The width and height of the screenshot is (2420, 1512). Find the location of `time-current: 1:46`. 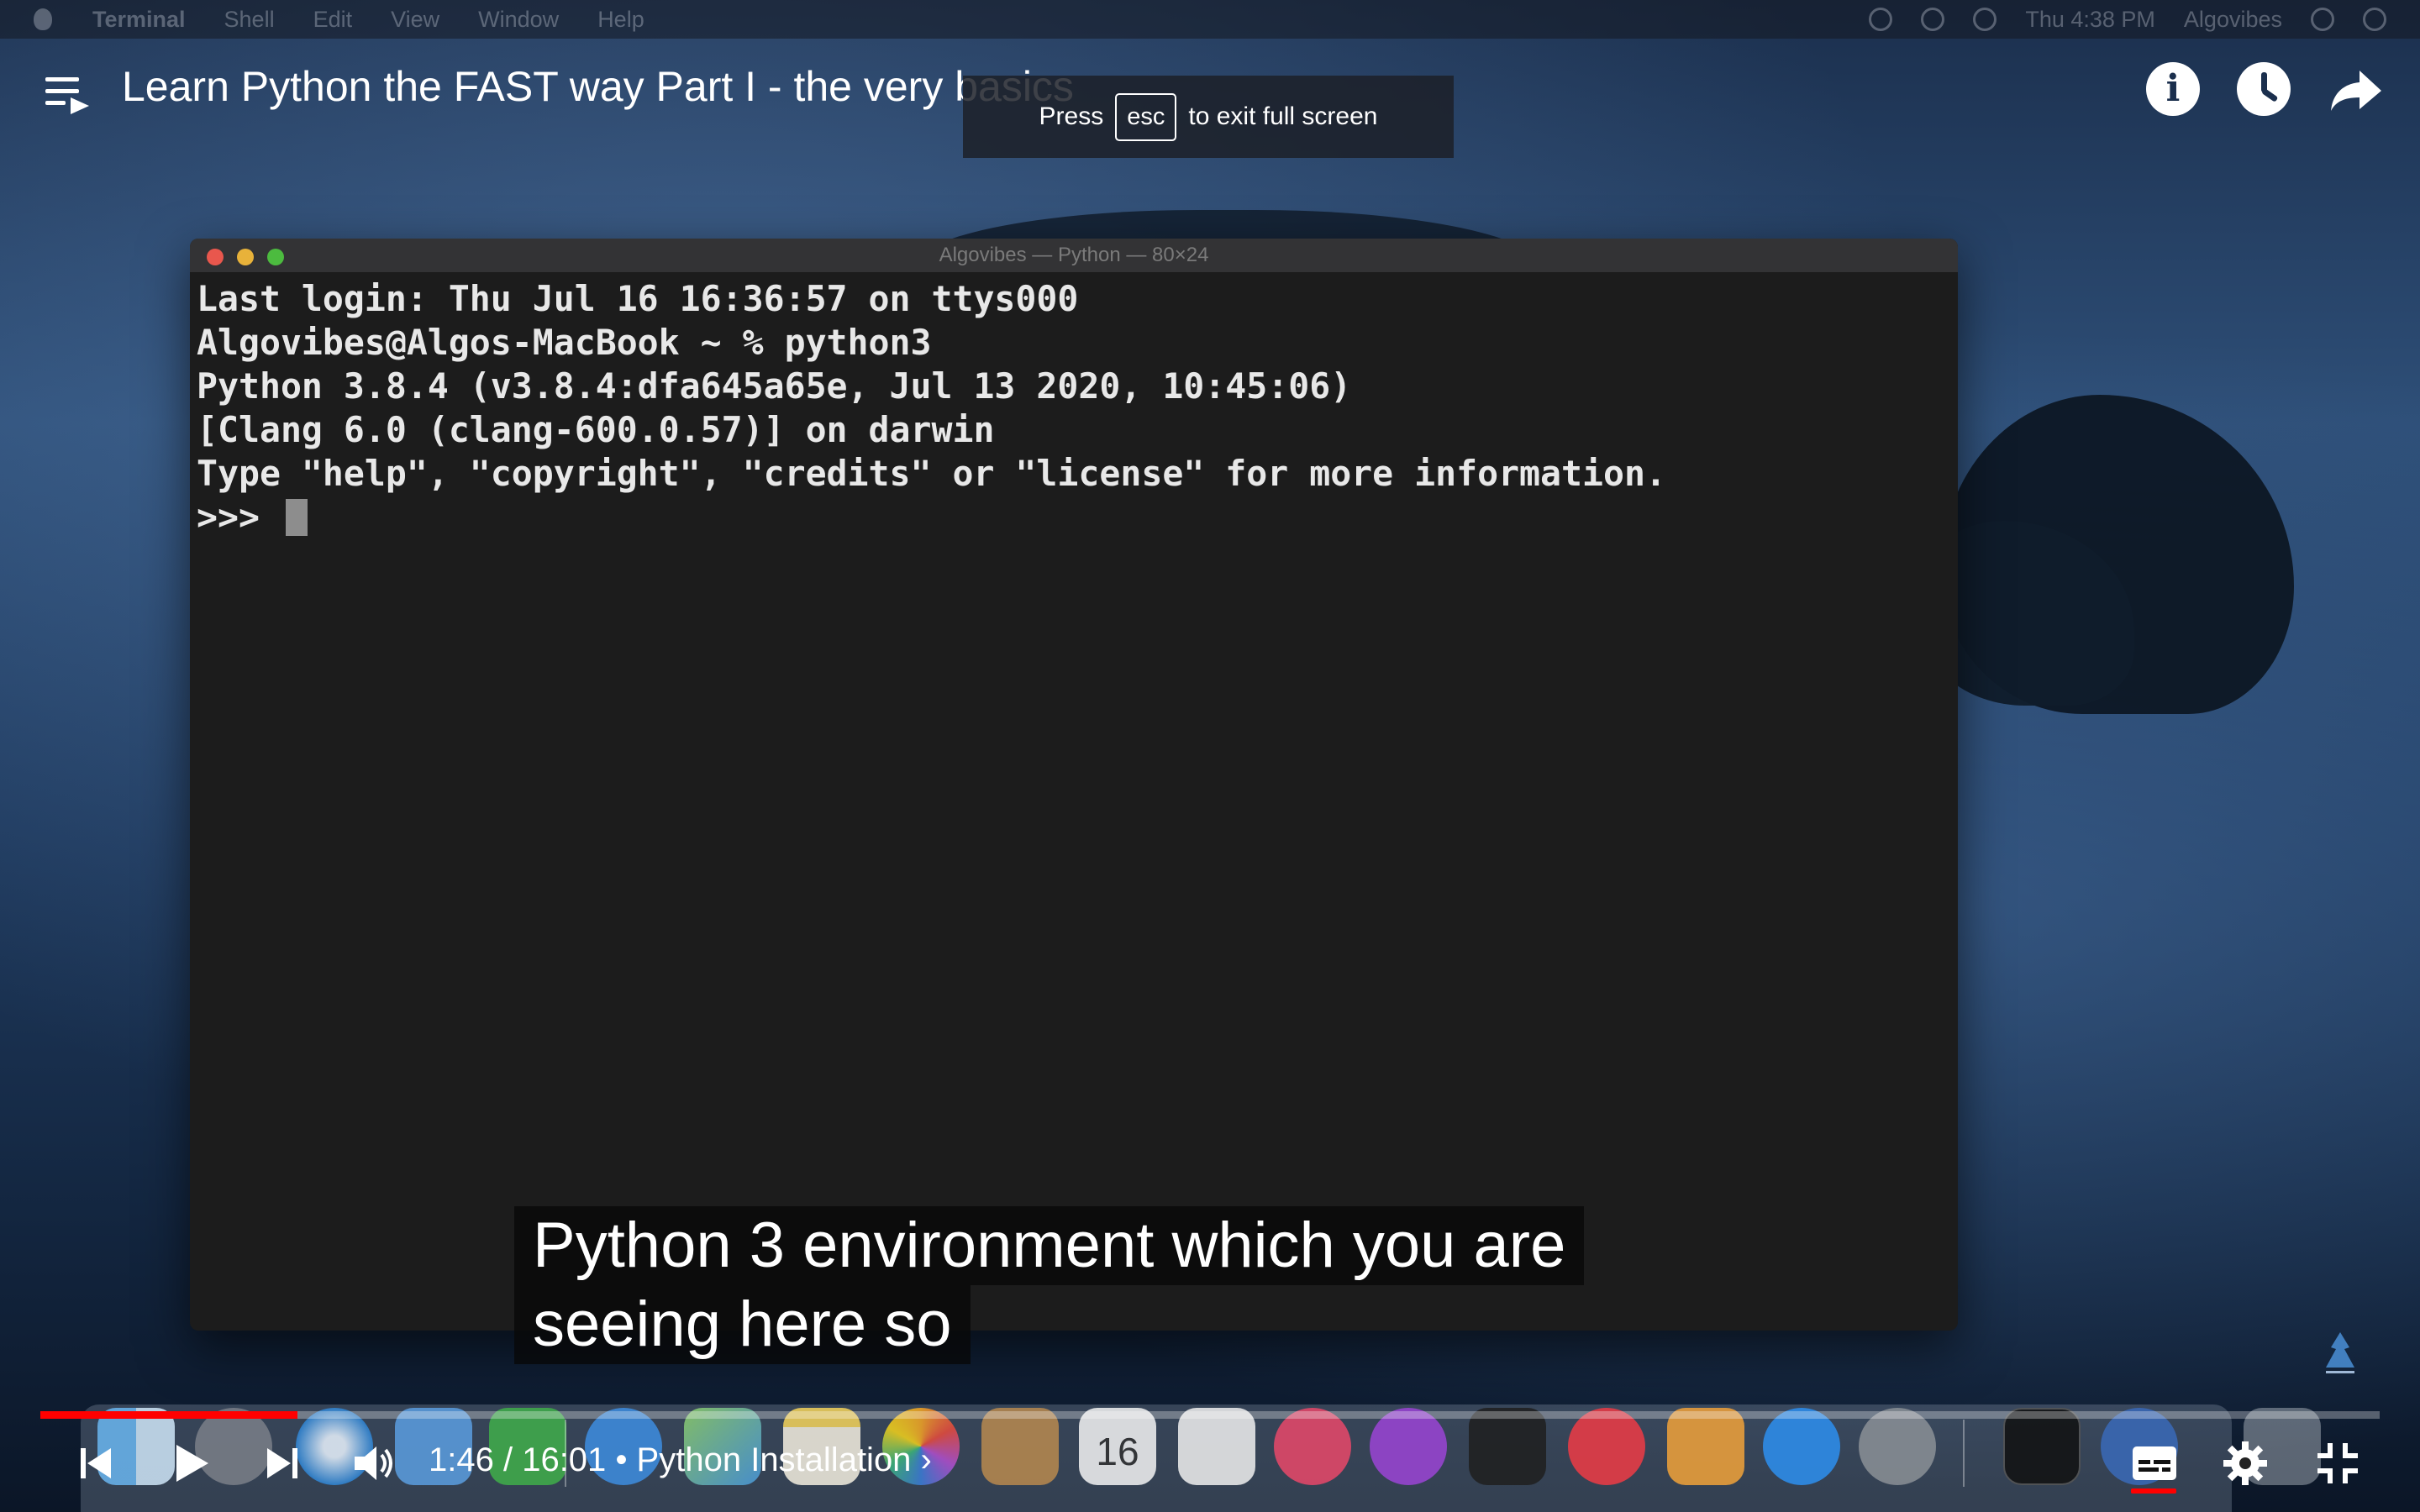

time-current: 1:46 is located at coordinates (462, 1459).